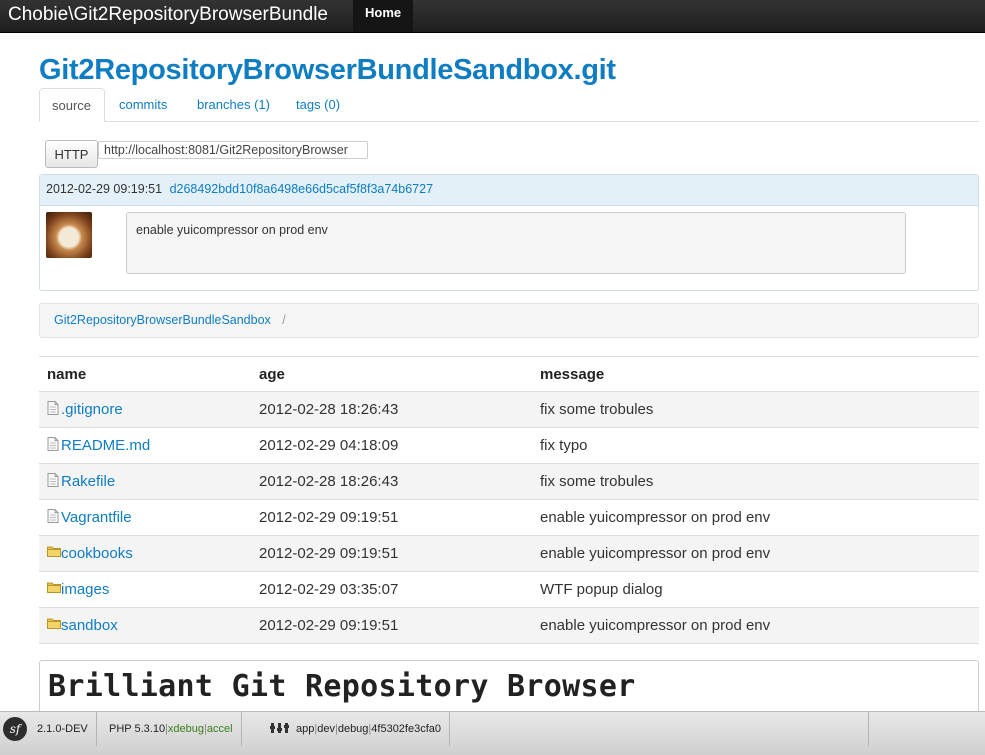  Describe the element at coordinates (391, 589) in the screenshot. I see `cell-age: 2012-02-29 03:35:07` at that location.